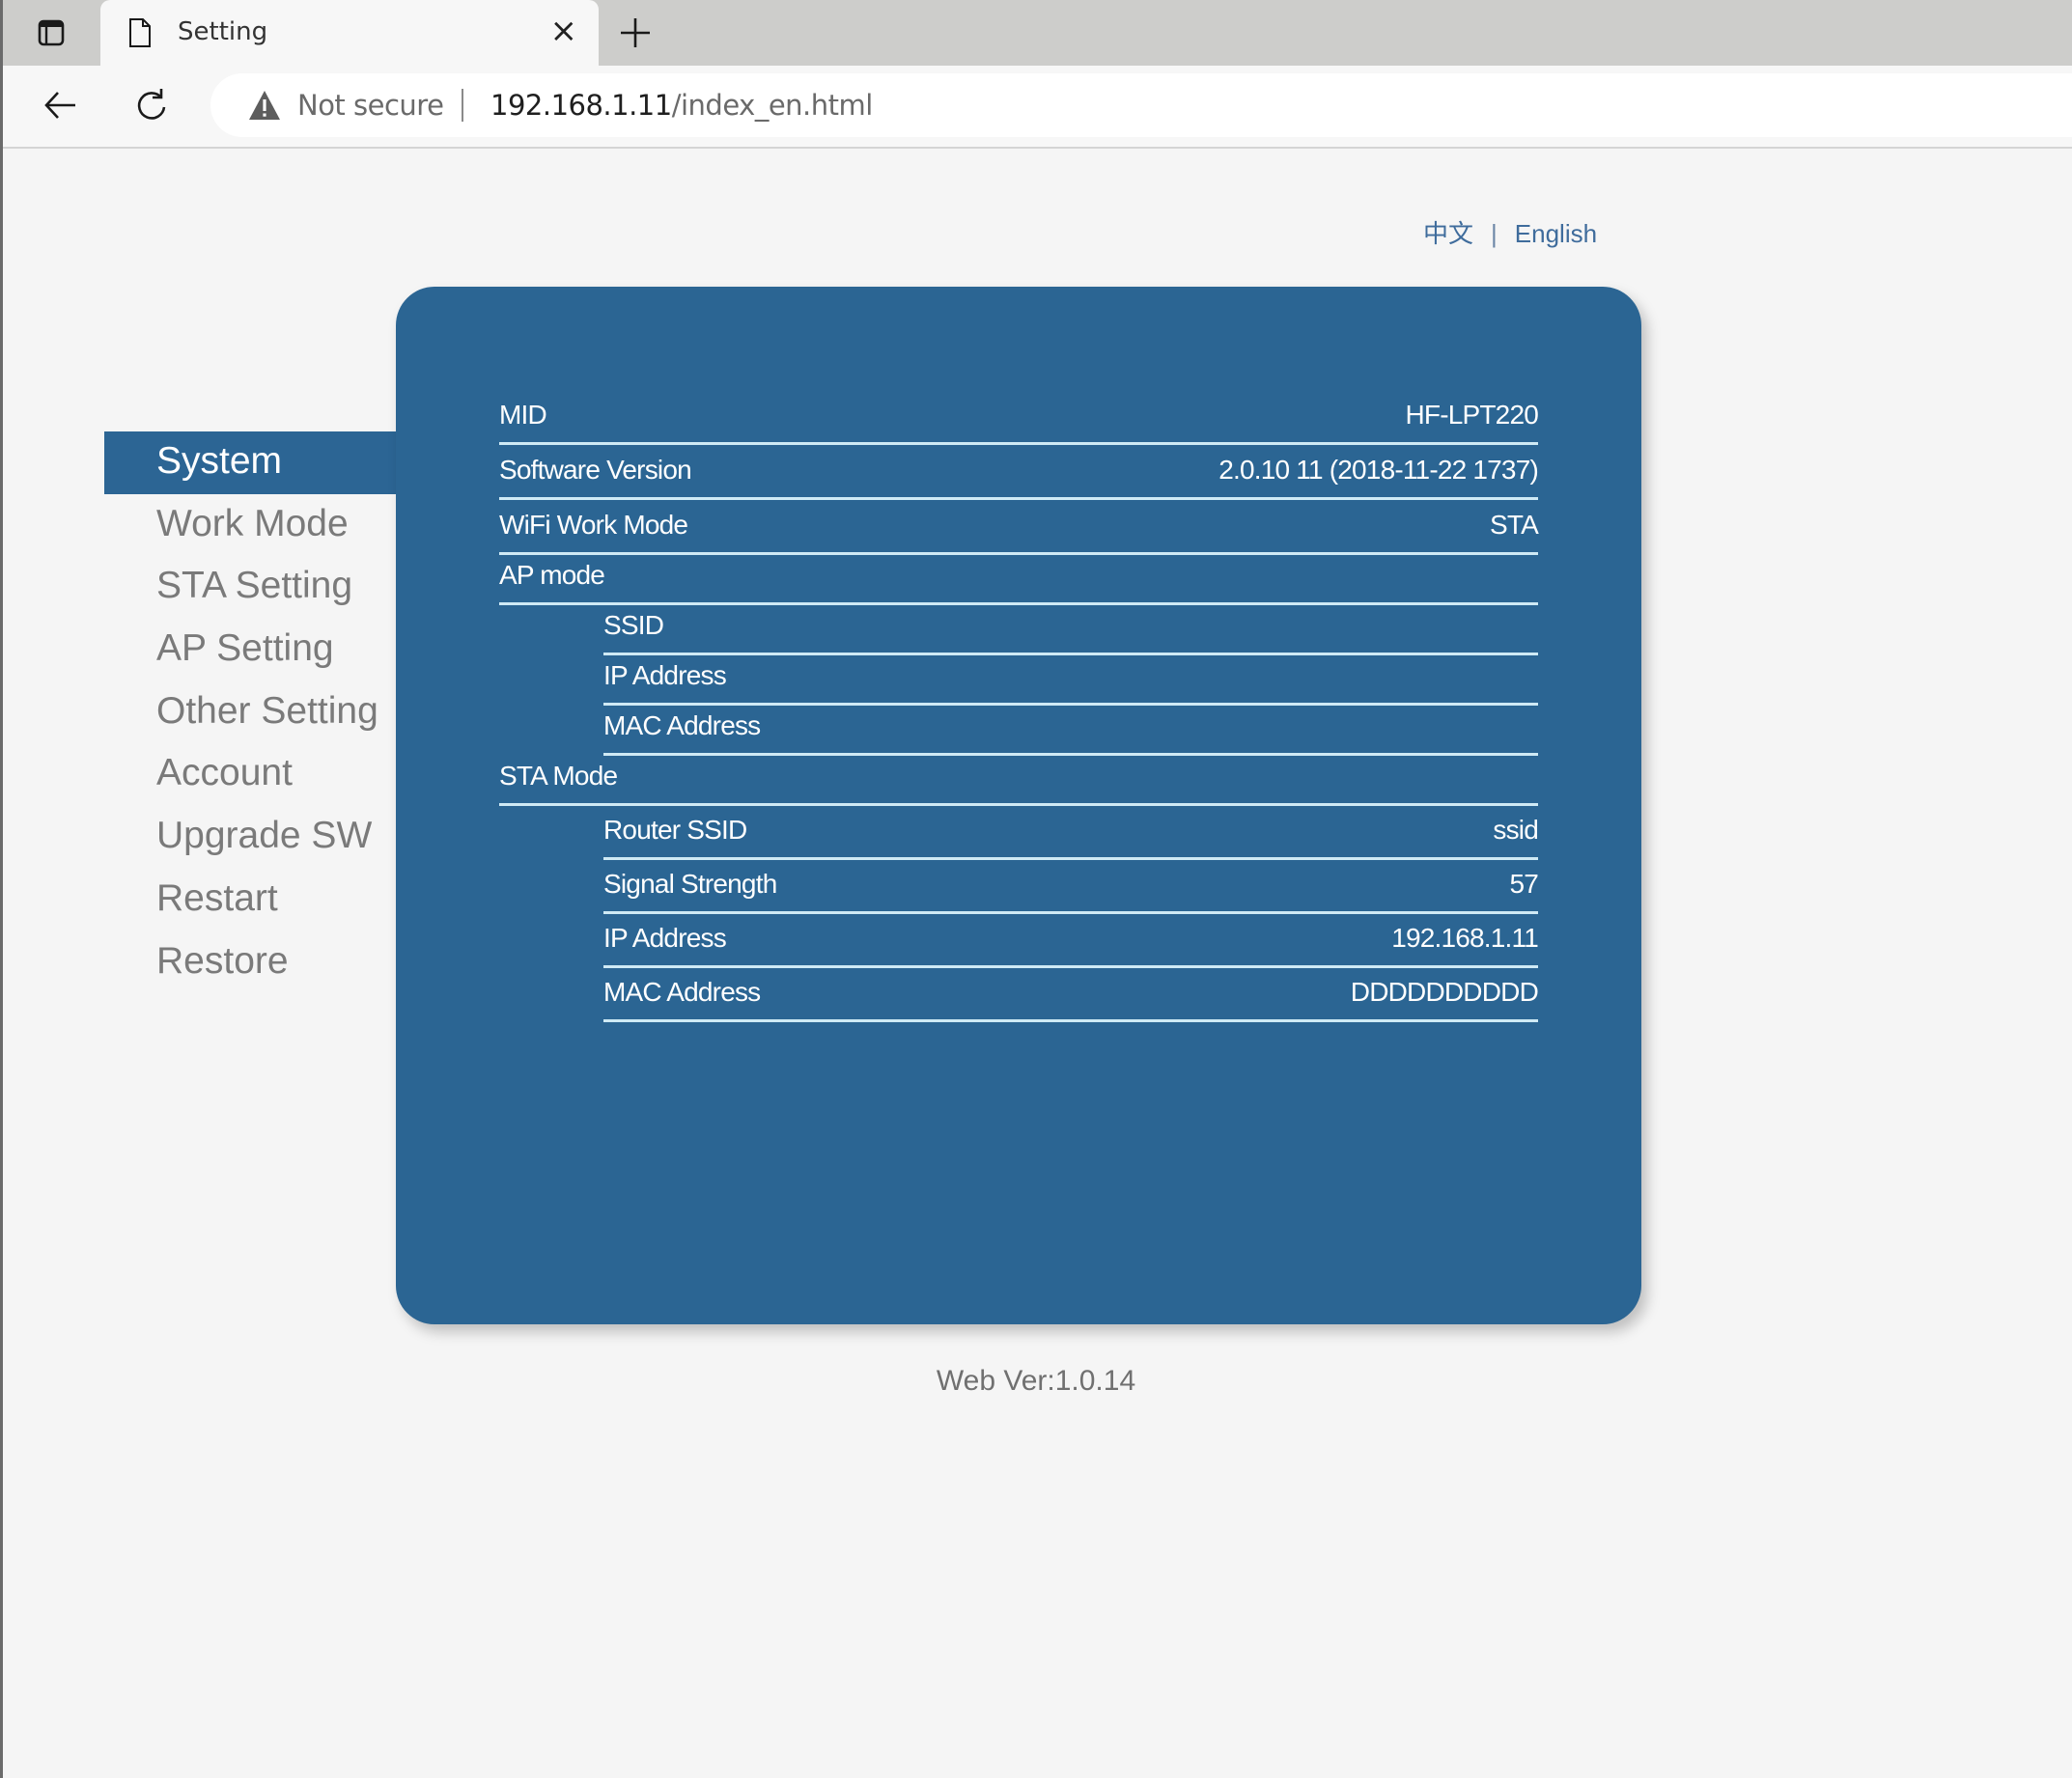 The width and height of the screenshot is (2072, 1778). Describe the element at coordinates (371, 105) in the screenshot. I see `security-status: Not secure` at that location.